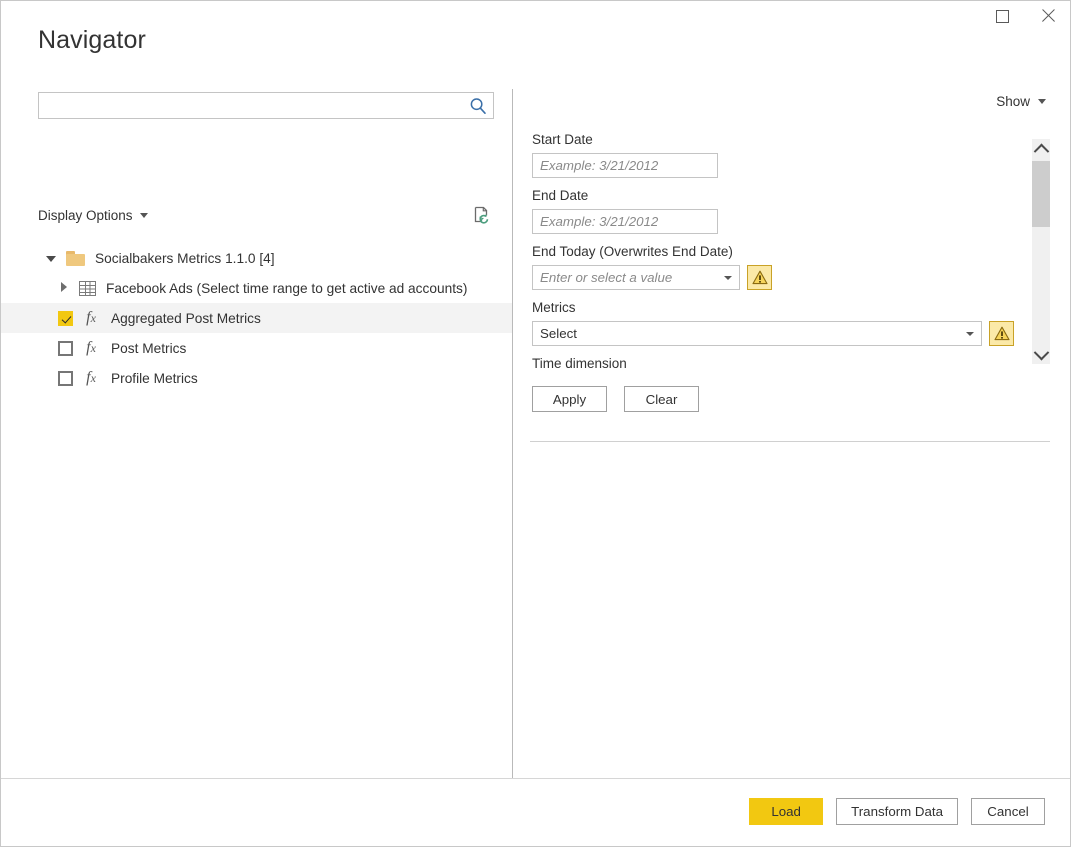 This screenshot has height=847, width=1071. I want to click on scroll-down-button, so click(1041, 354).